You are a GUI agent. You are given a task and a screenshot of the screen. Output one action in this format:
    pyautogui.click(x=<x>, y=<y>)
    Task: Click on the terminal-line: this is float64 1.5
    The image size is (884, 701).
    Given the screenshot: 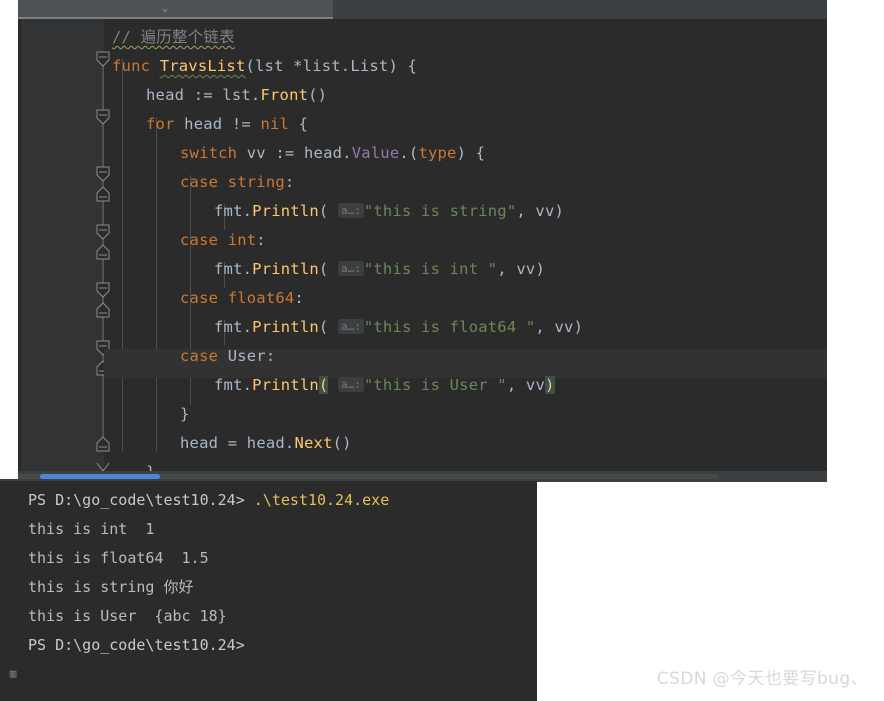 What is the action you would take?
    pyautogui.click(x=118, y=558)
    